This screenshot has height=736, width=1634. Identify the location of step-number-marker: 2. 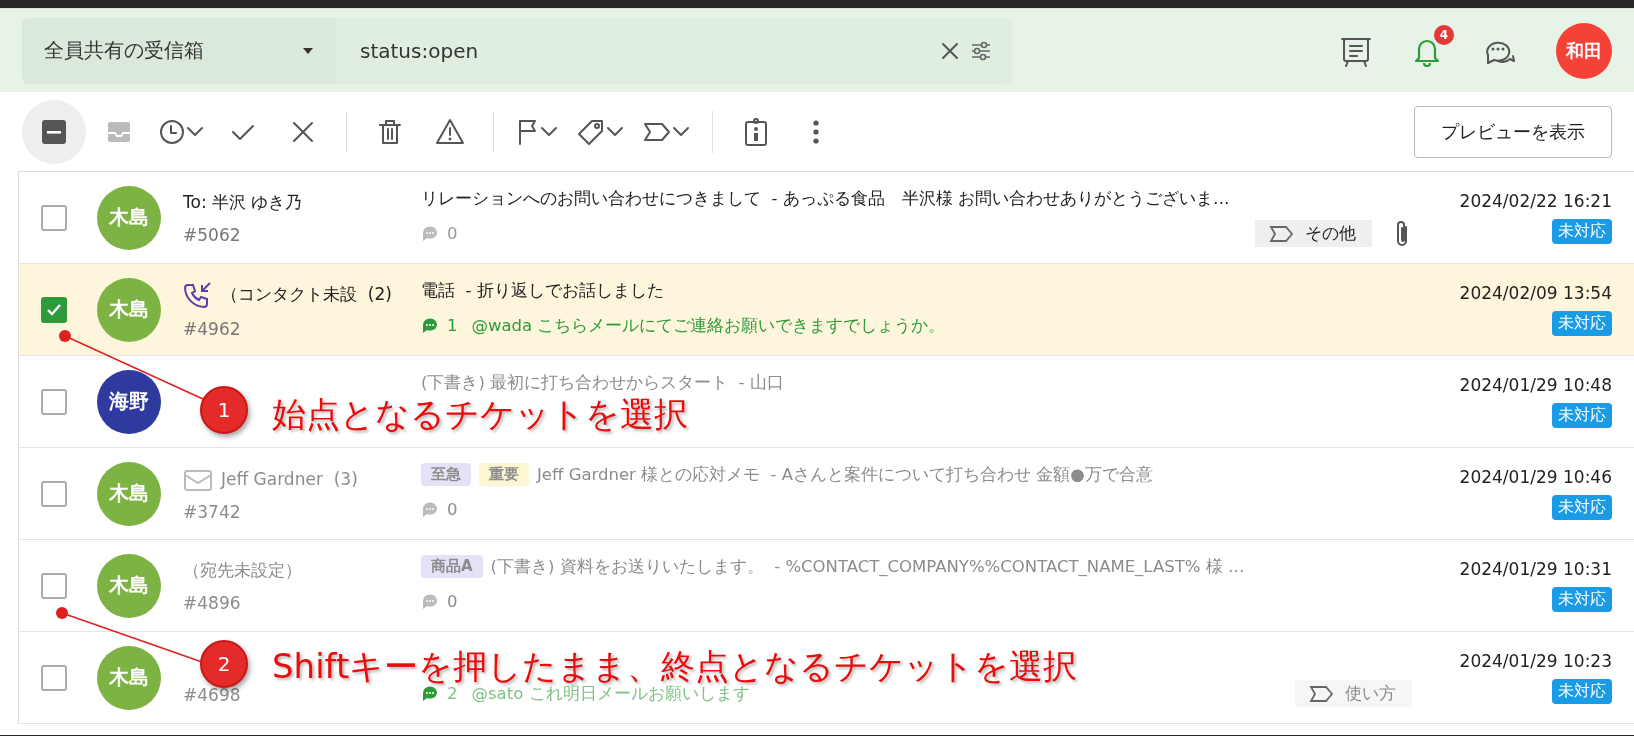
(224, 664).